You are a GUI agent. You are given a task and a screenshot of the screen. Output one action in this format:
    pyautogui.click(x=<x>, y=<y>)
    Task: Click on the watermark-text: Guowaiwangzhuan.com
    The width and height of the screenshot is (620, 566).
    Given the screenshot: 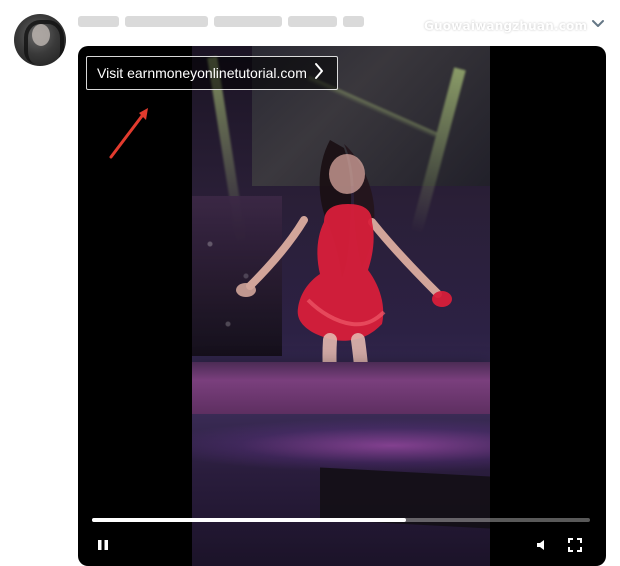 What is the action you would take?
    pyautogui.click(x=506, y=26)
    